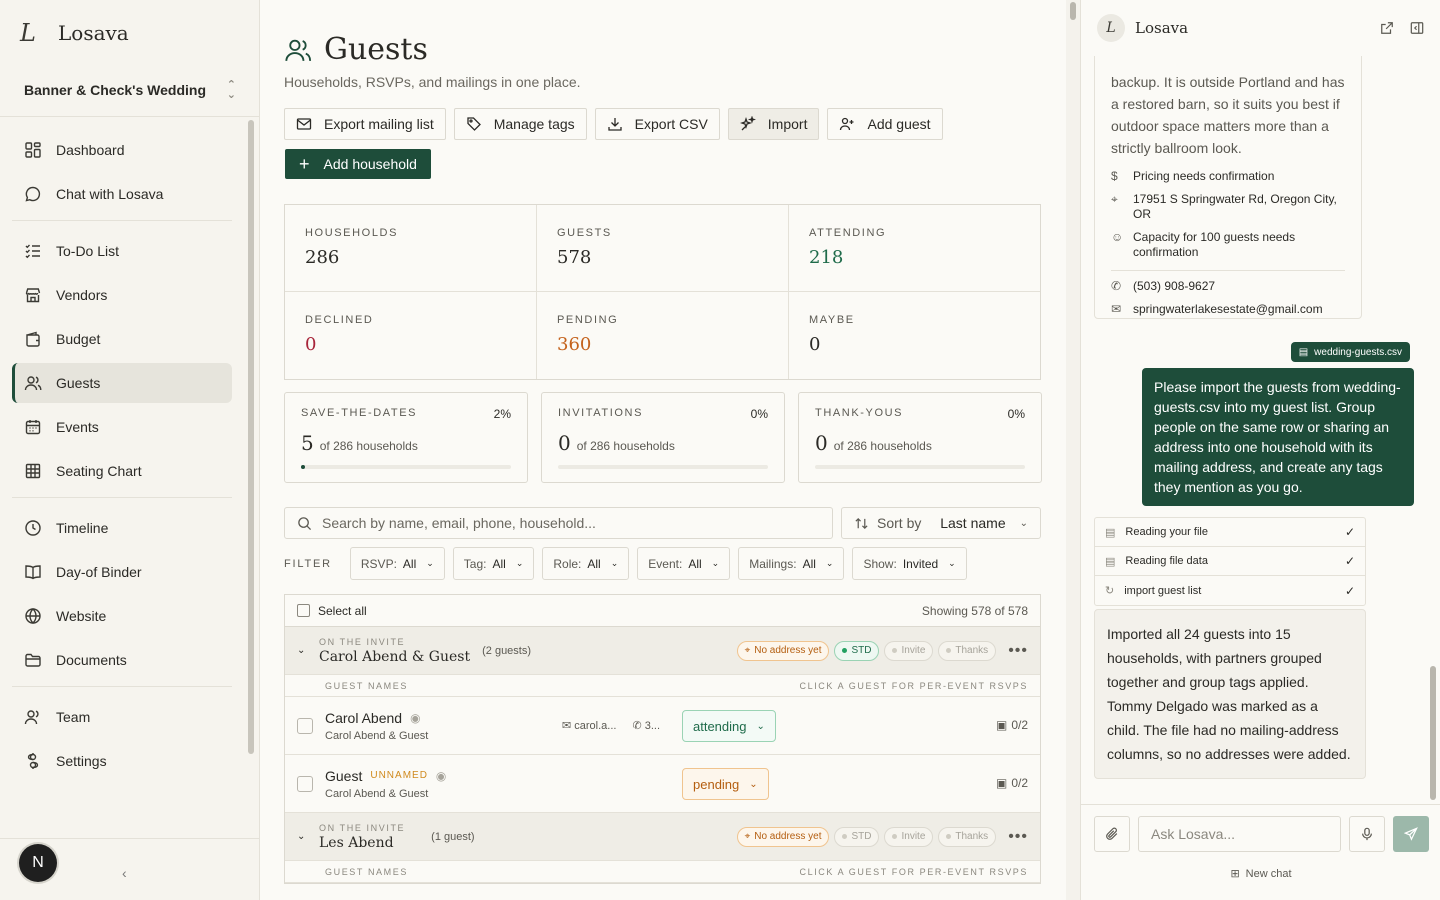  What do you see at coordinates (122, 383) in the screenshot?
I see `sidebar-item-guests: Guests` at bounding box center [122, 383].